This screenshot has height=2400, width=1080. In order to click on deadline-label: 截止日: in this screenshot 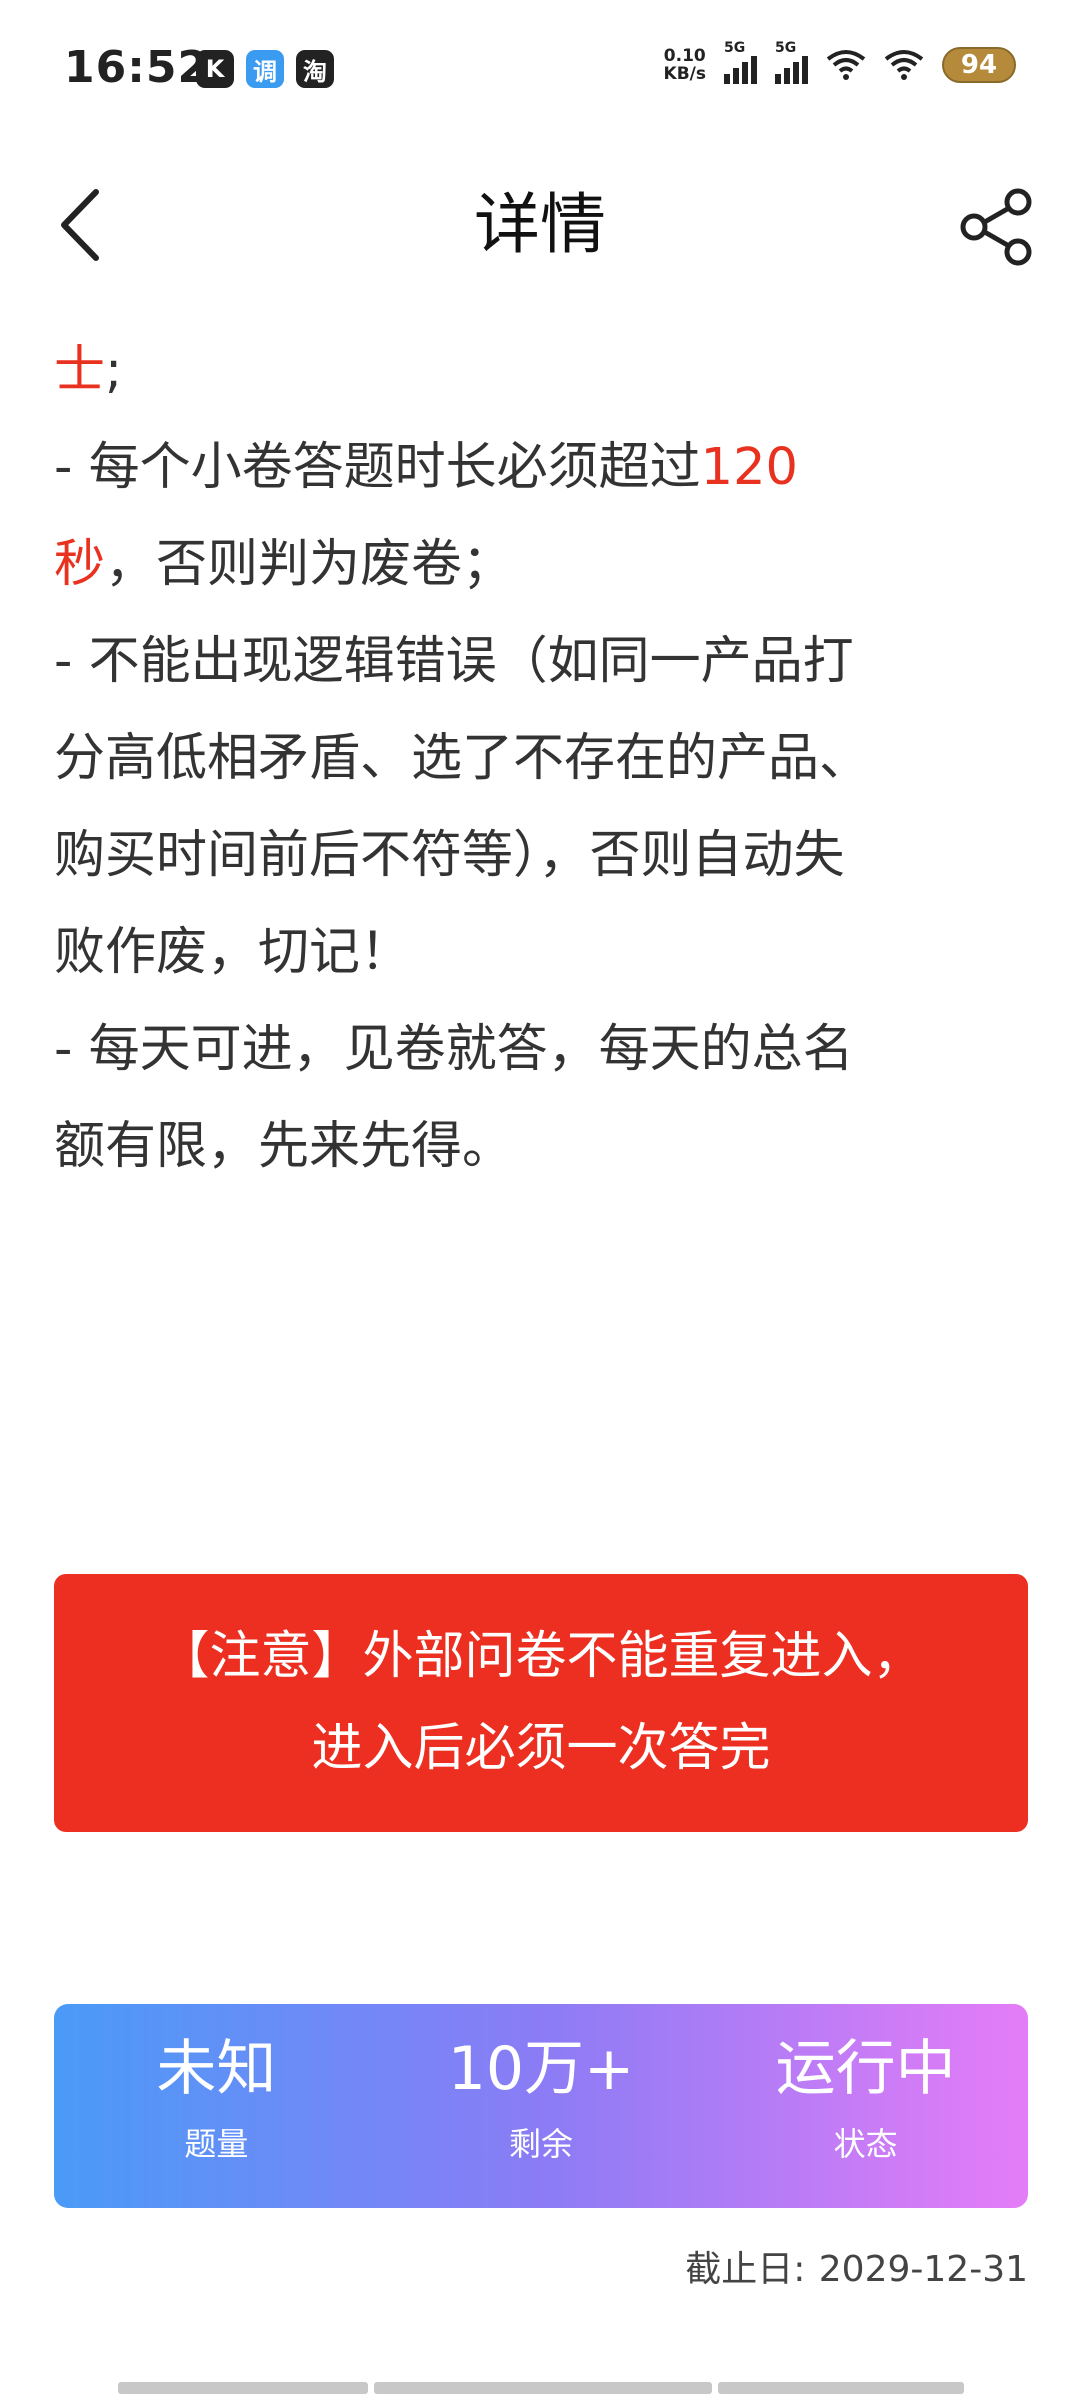, I will do `click(745, 2269)`.